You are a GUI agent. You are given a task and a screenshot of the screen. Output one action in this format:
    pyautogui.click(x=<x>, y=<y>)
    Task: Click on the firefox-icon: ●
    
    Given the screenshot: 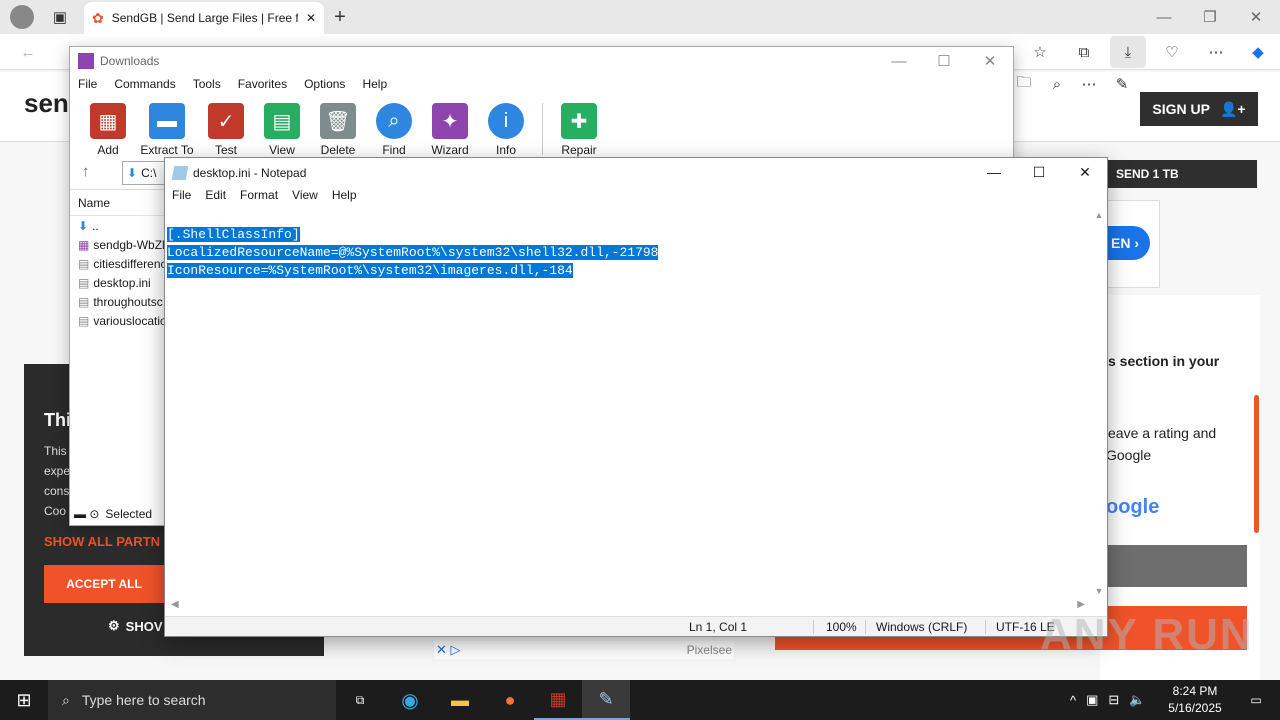 What is the action you would take?
    pyautogui.click(x=510, y=700)
    